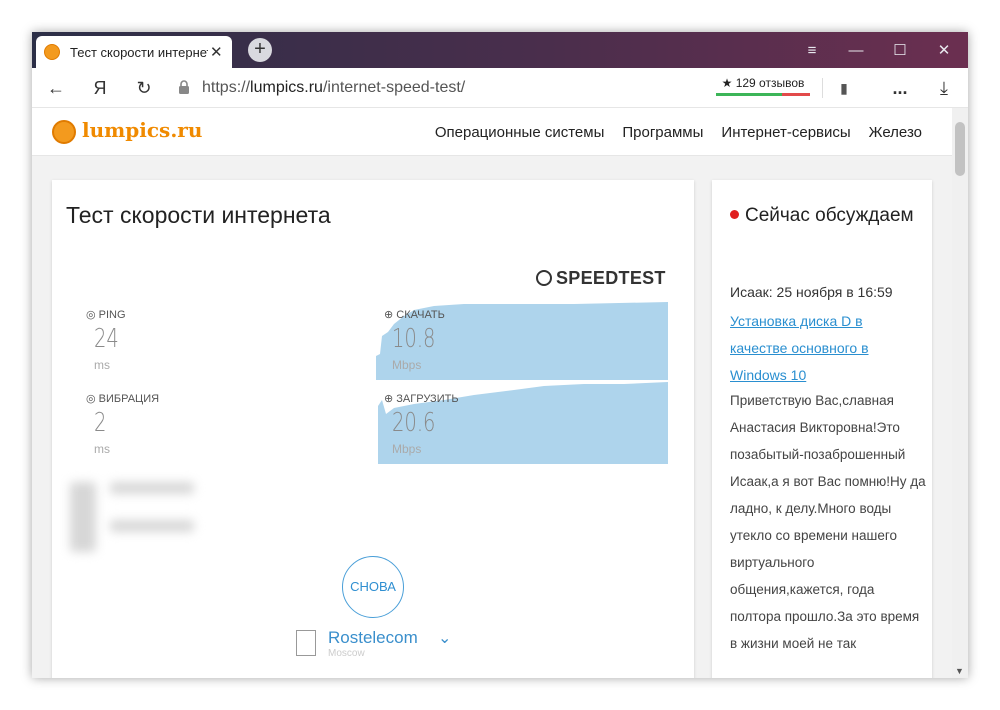  Describe the element at coordinates (544, 278) in the screenshot. I see `gauge-icon` at that location.